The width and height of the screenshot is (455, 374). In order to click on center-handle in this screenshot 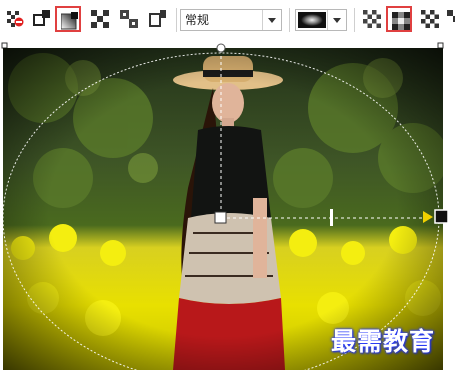, I will do `click(220, 217)`.